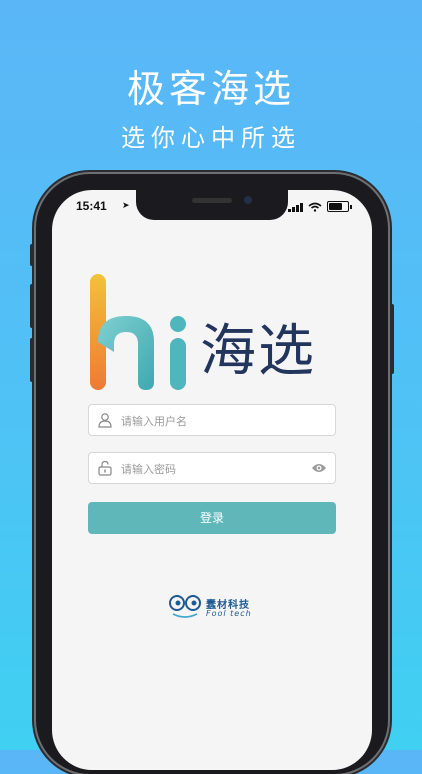 The image size is (422, 774). I want to click on logo-hi-graphic, so click(138, 332).